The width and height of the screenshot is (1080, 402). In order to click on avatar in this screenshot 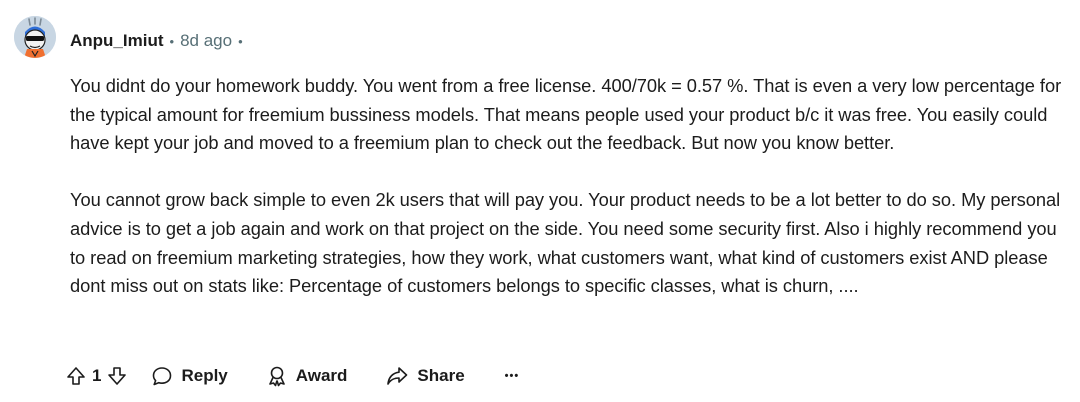, I will do `click(35, 37)`.